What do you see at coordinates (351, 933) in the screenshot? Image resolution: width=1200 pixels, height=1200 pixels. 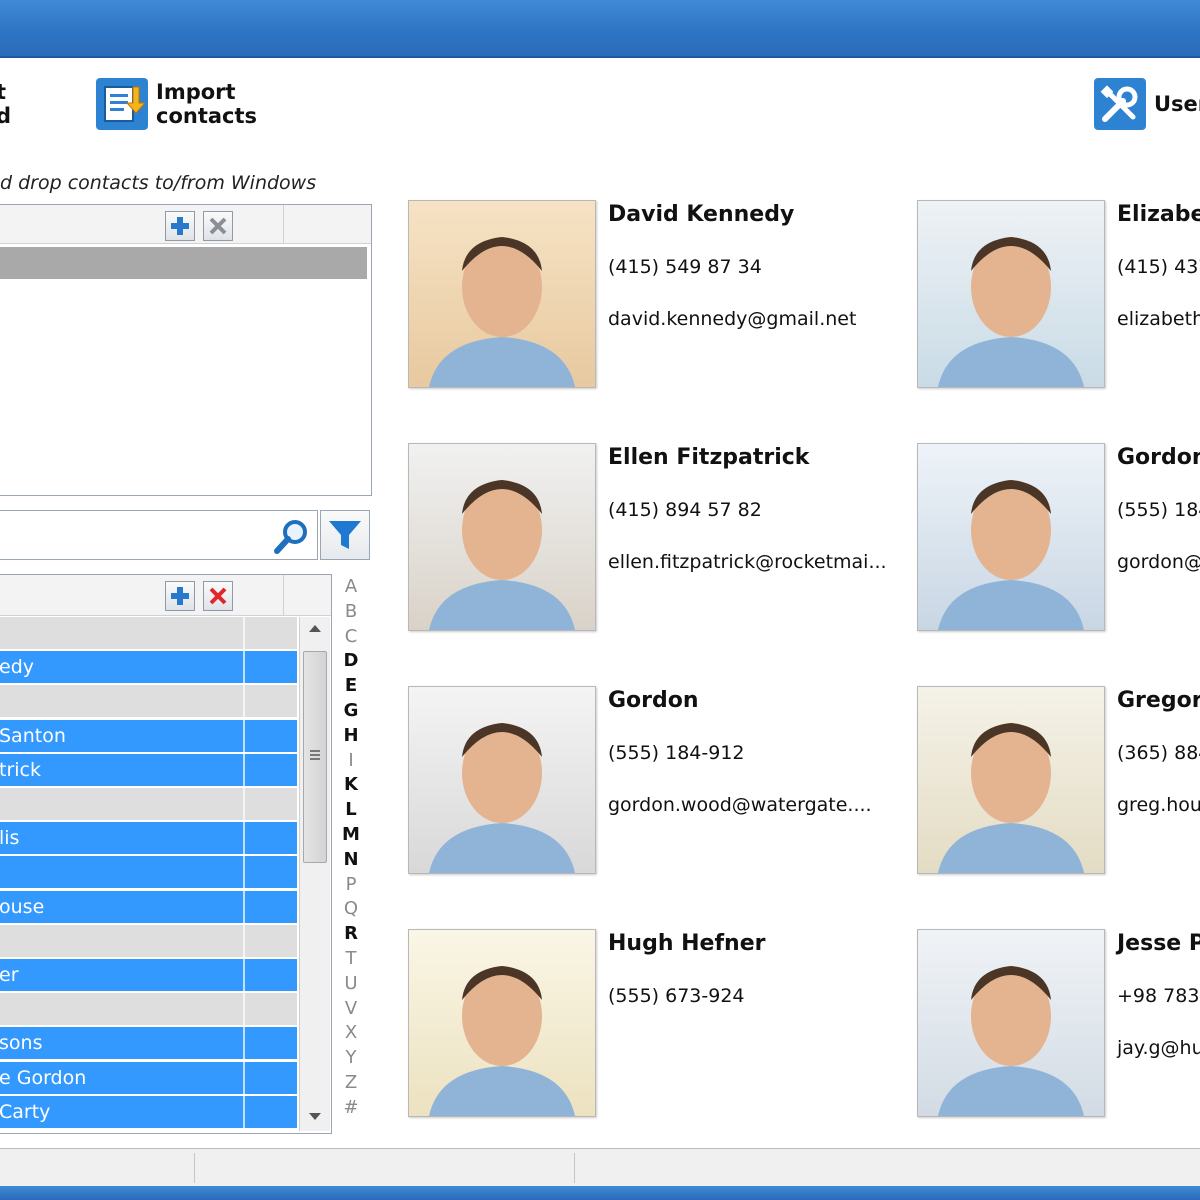 I see `alphabet-letter: R` at bounding box center [351, 933].